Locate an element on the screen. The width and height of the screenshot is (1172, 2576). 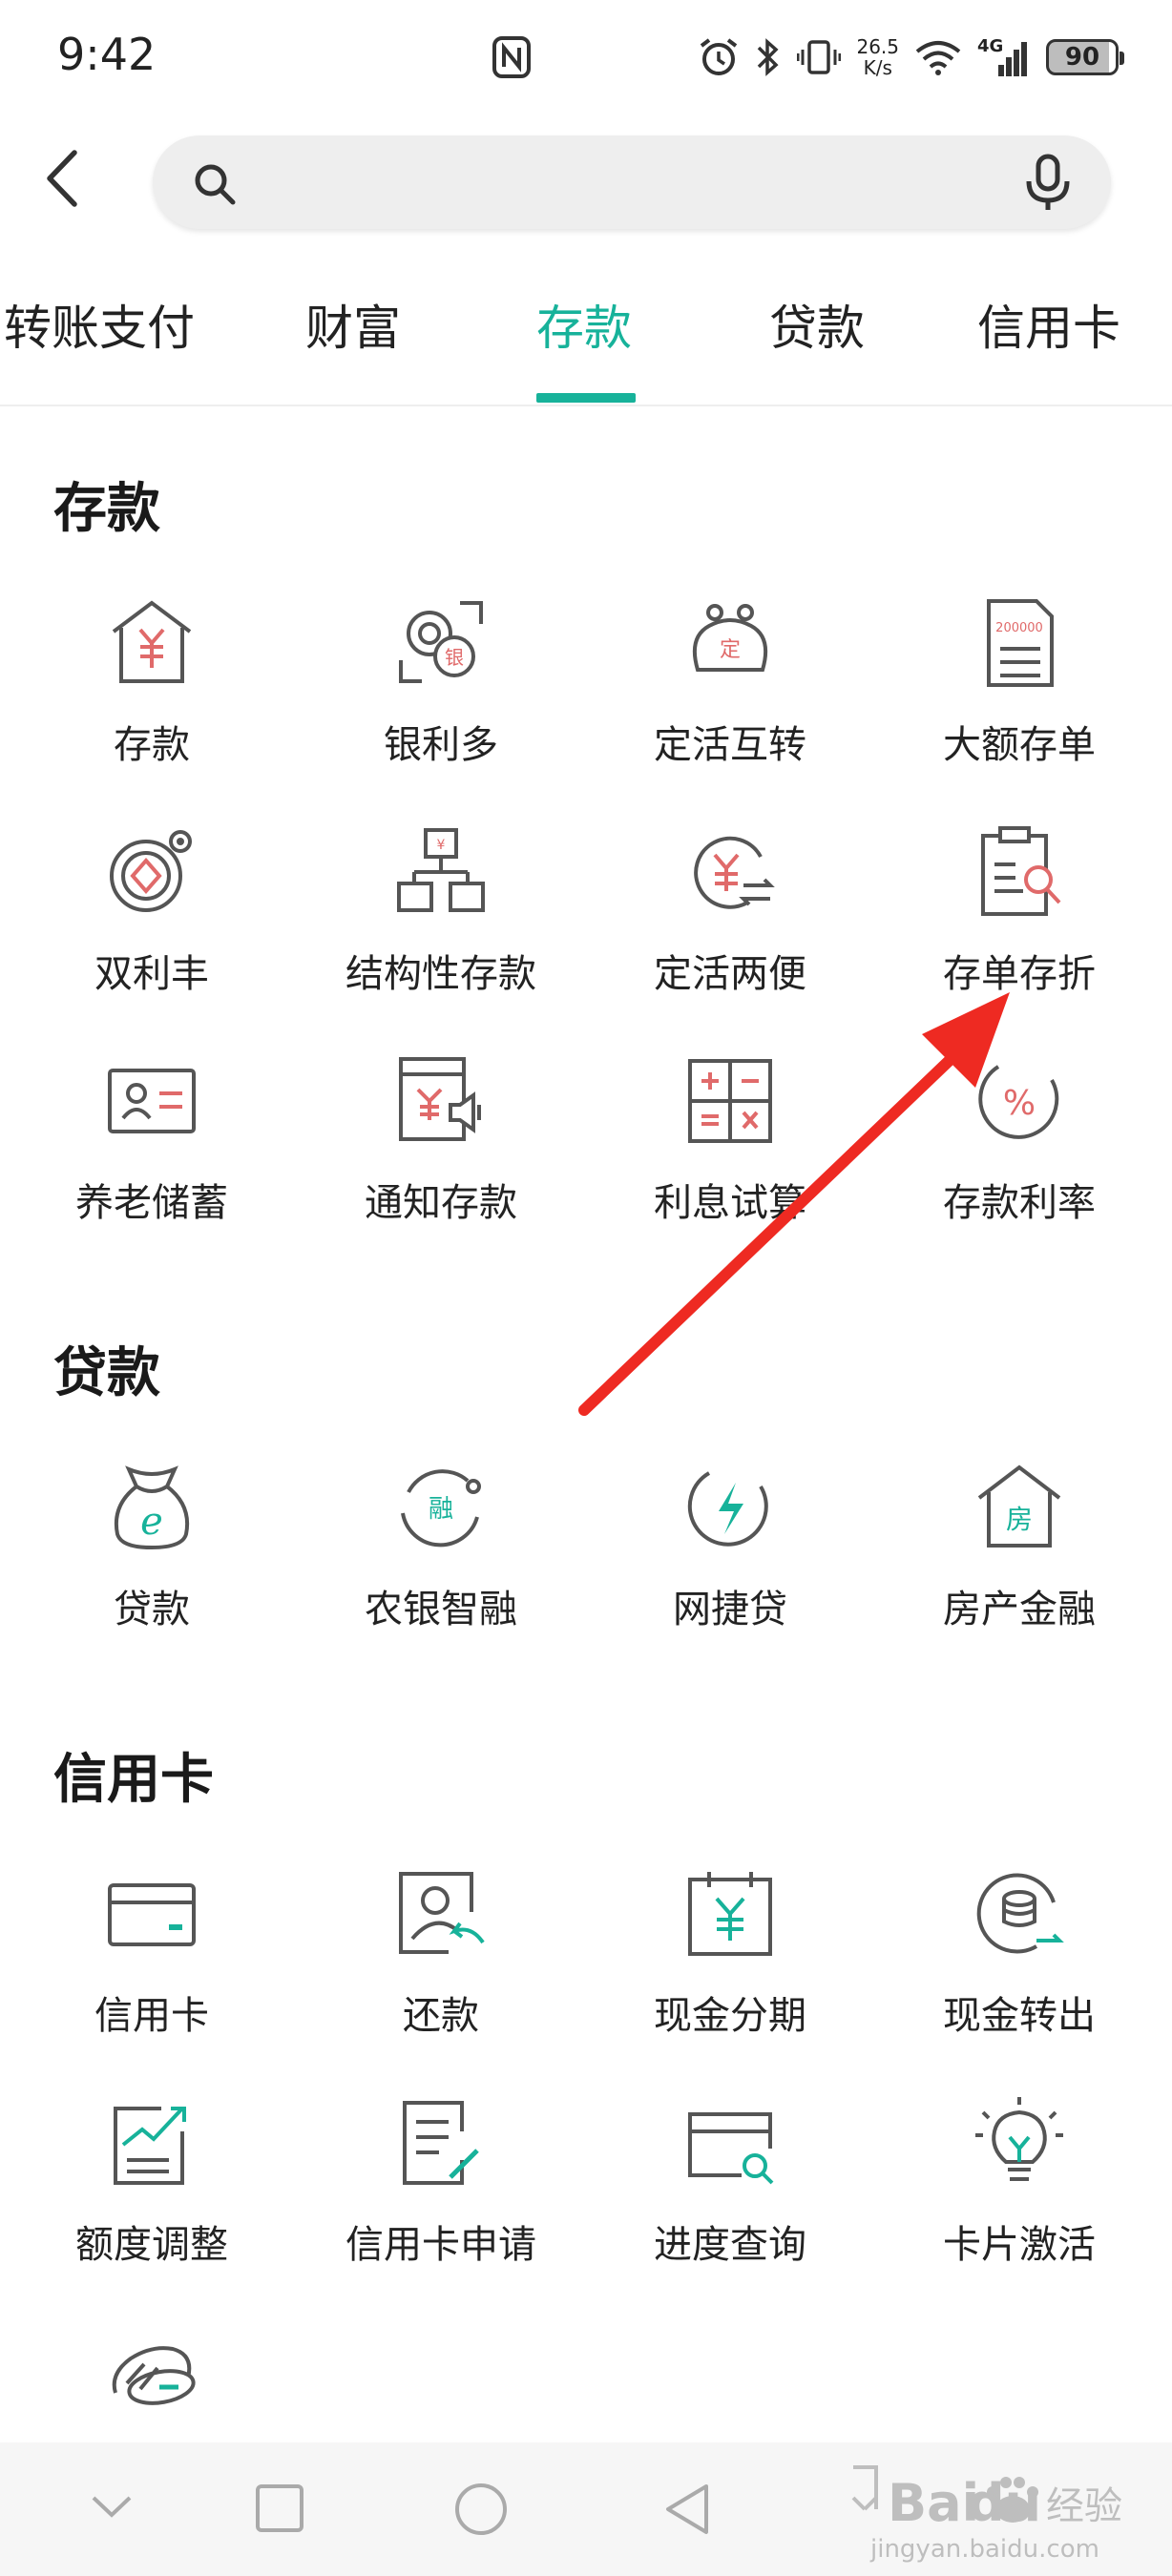
search-input is located at coordinates (622, 183).